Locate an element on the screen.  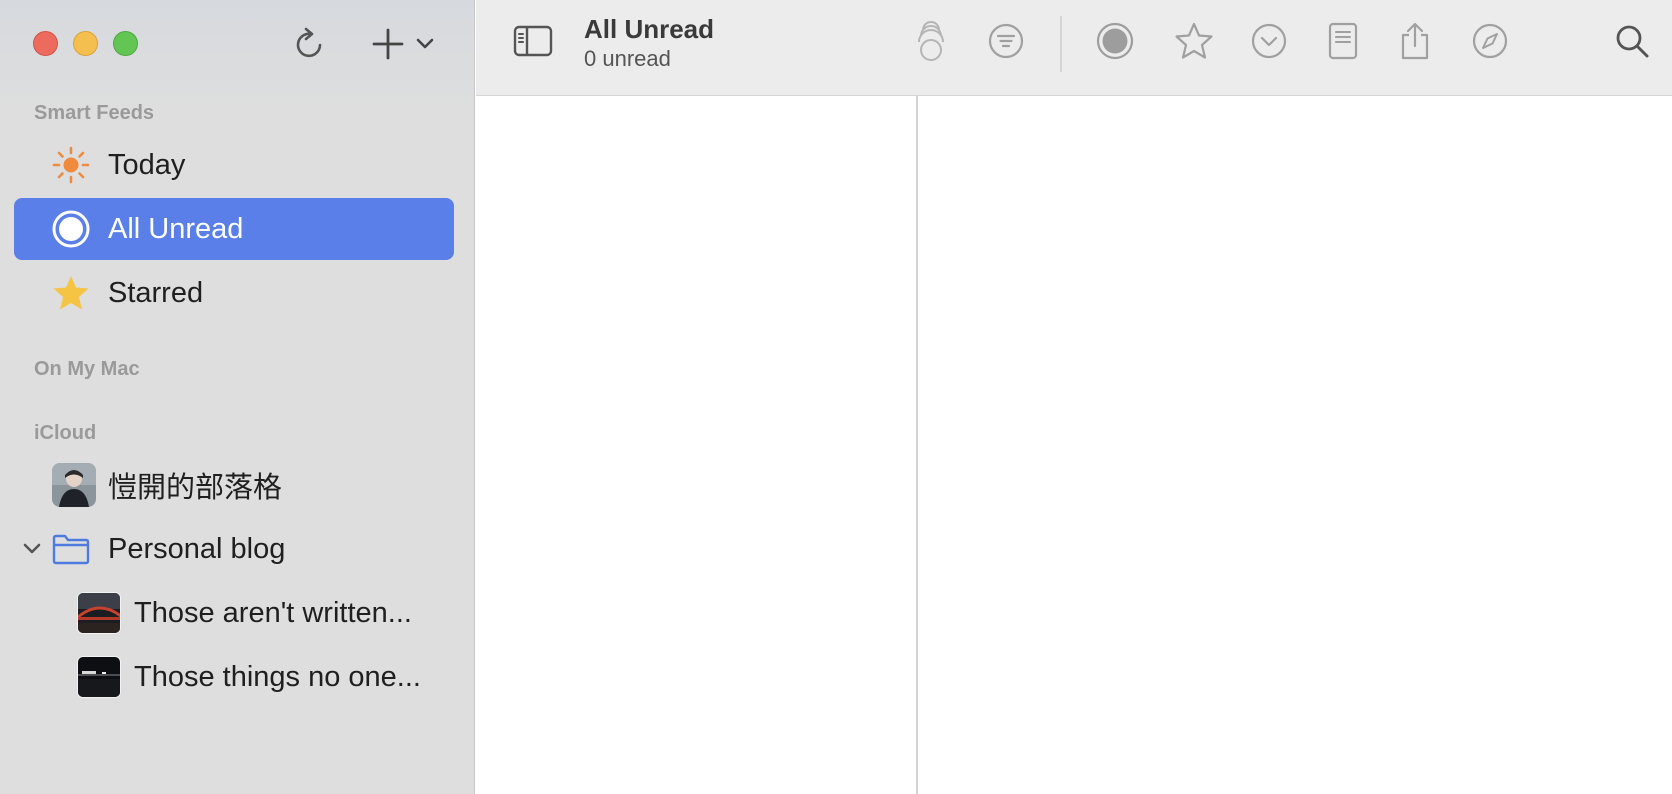
next-unread-icon is located at coordinates (1269, 41).